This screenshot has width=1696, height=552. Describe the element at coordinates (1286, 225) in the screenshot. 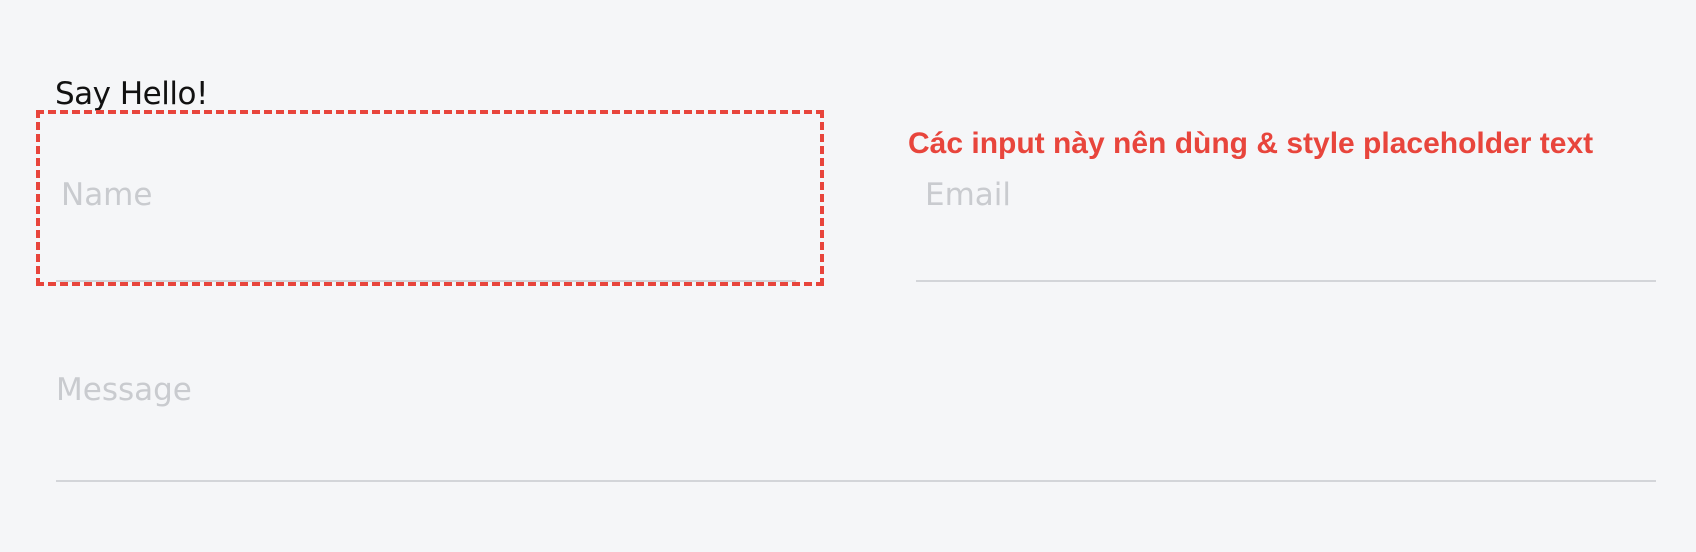

I see `email-field` at that location.